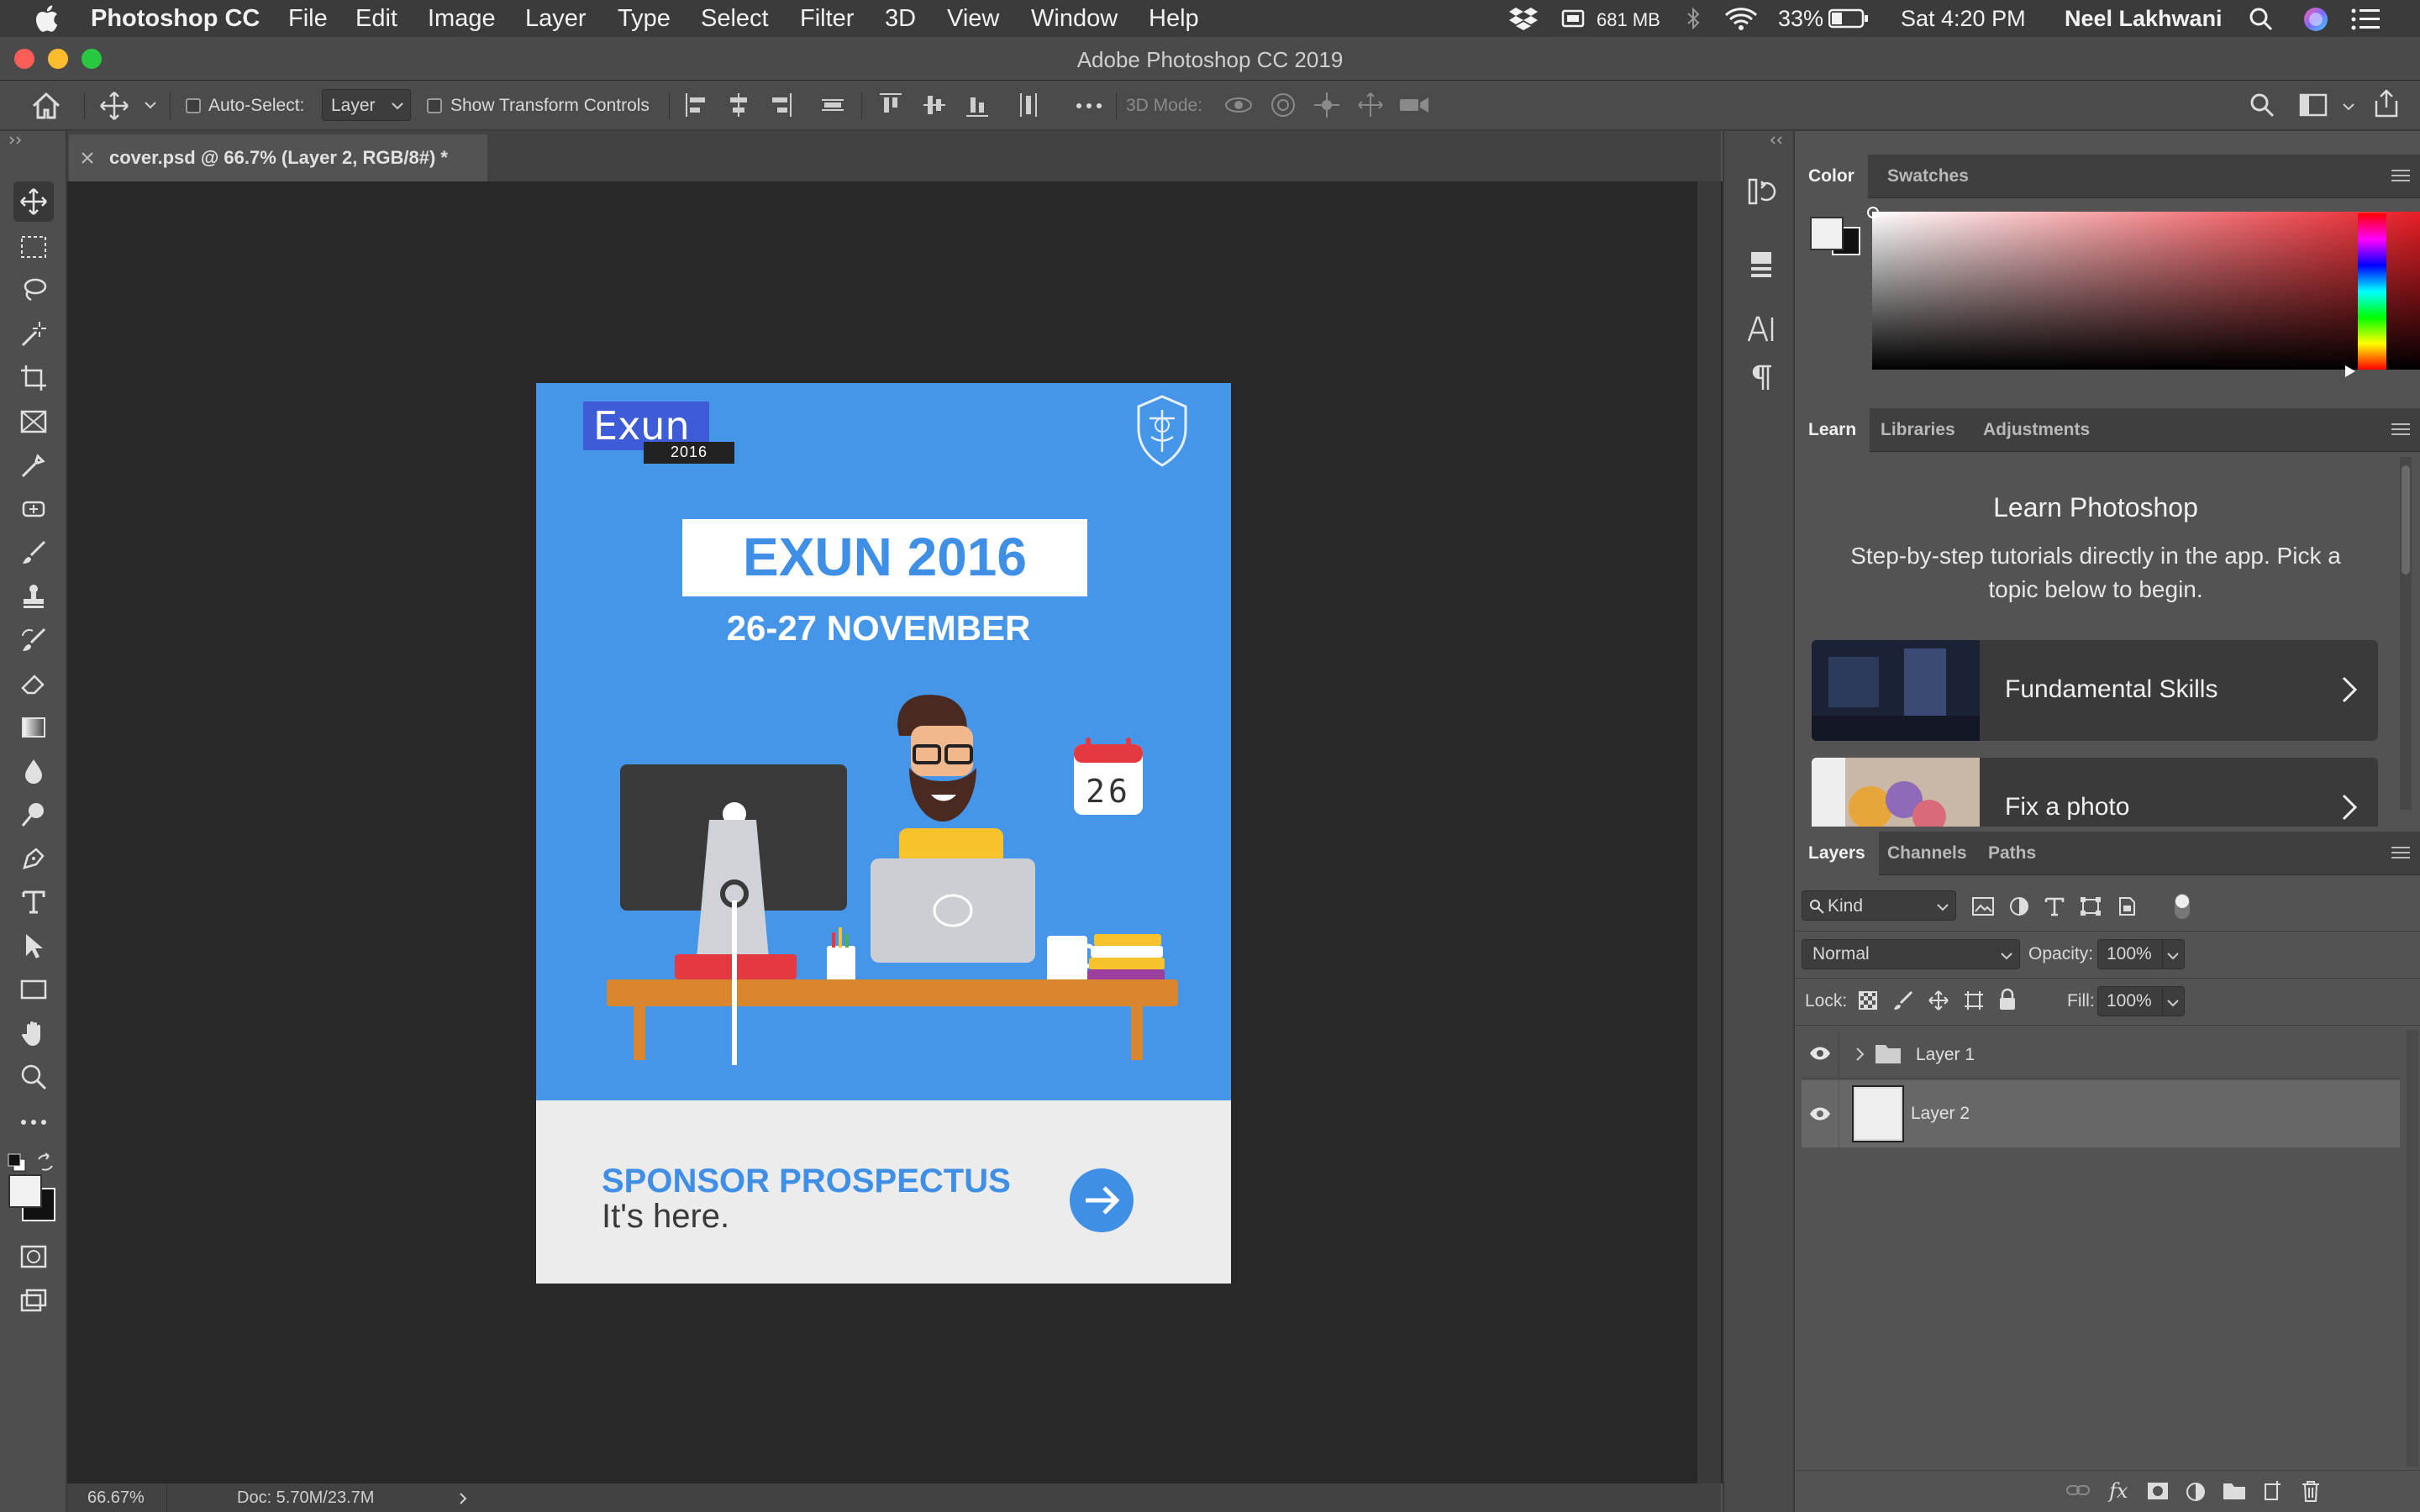  Describe the element at coordinates (34, 553) in the screenshot. I see `brush-tool` at that location.